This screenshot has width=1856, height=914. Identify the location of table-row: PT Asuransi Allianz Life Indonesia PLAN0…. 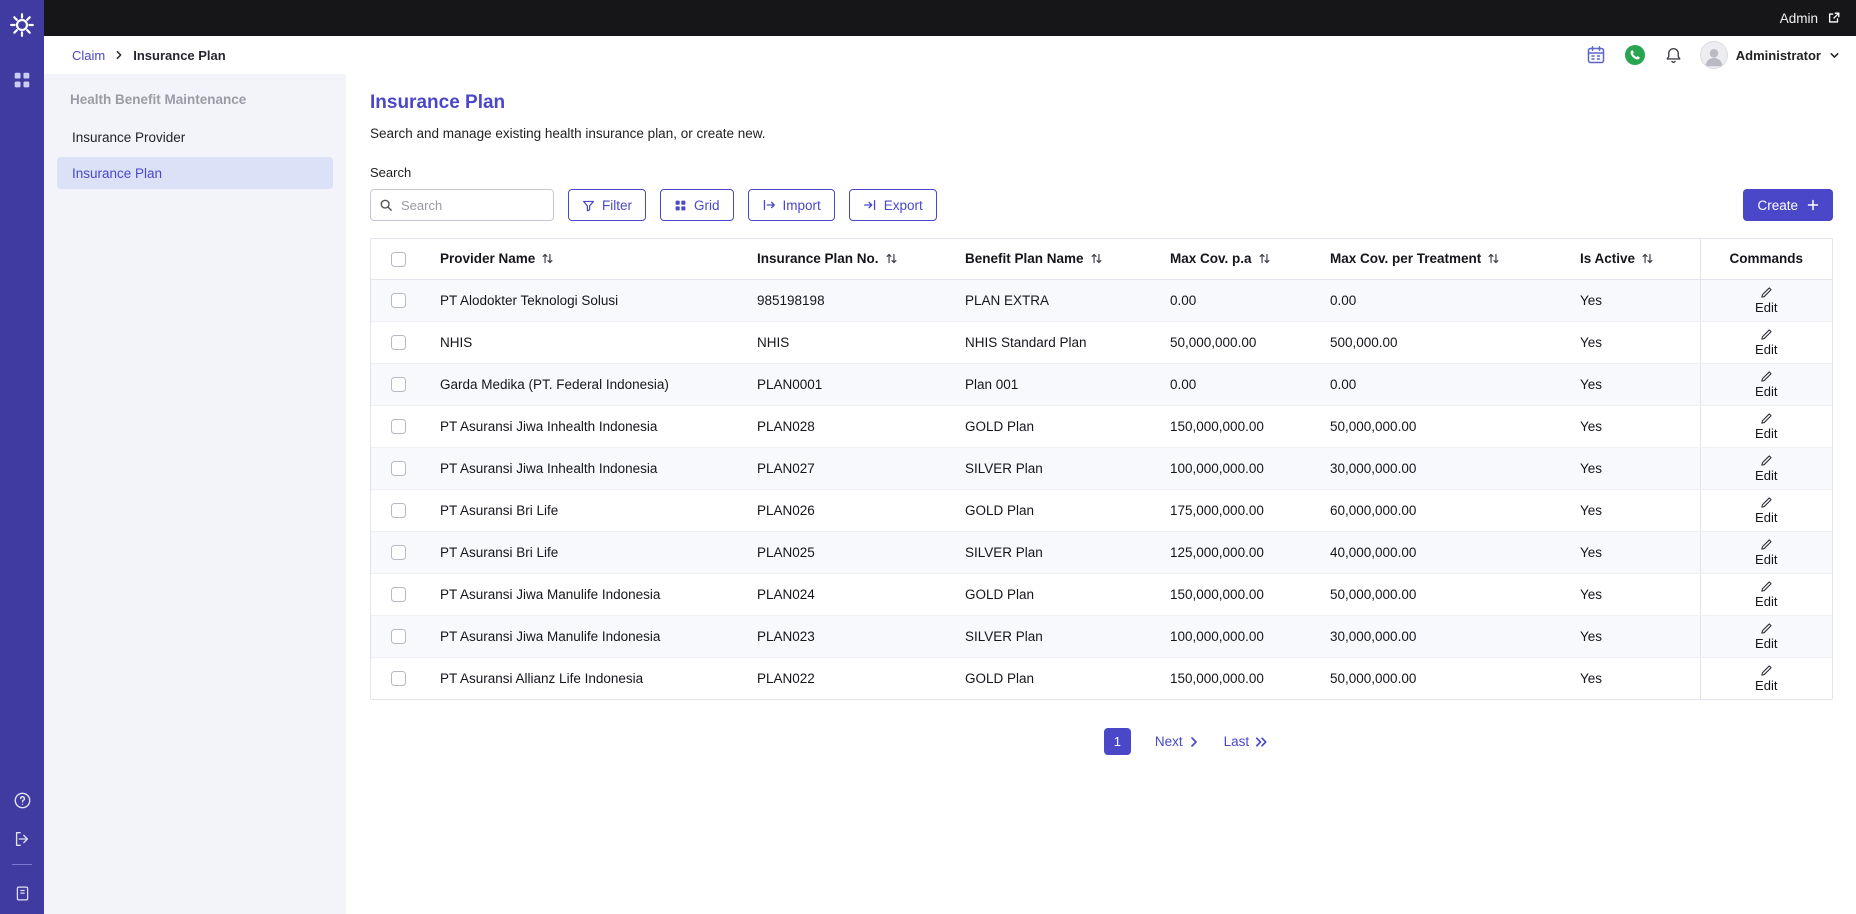
(1101, 678).